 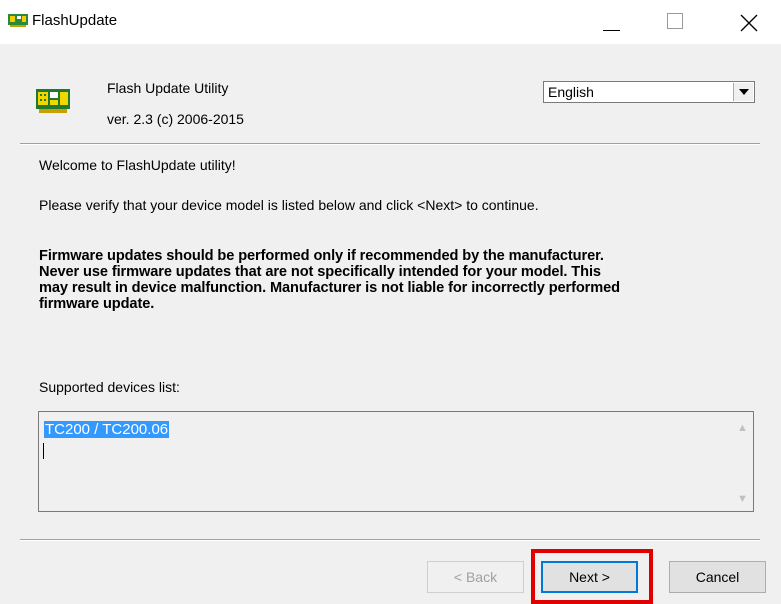 What do you see at coordinates (137, 165) in the screenshot?
I see `welcome-text: Welcome to FlashUpdate utility!` at bounding box center [137, 165].